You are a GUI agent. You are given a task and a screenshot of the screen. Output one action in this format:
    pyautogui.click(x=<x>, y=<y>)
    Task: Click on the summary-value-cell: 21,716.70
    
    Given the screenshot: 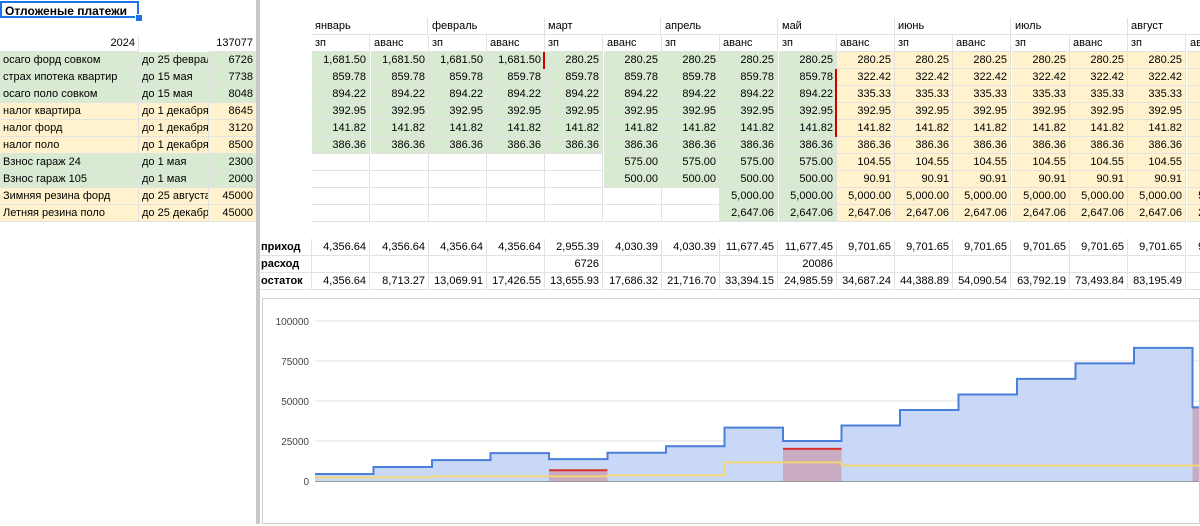 What is the action you would take?
    pyautogui.click(x=691, y=281)
    